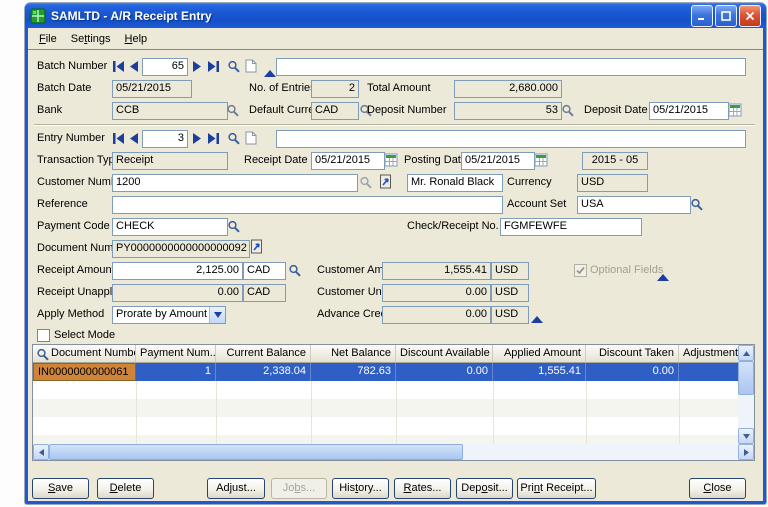 Image resolution: width=768 pixels, height=507 pixels. Describe the element at coordinates (571, 227) in the screenshot. I see `check-receipt-no-input: FGMFEWFE` at that location.